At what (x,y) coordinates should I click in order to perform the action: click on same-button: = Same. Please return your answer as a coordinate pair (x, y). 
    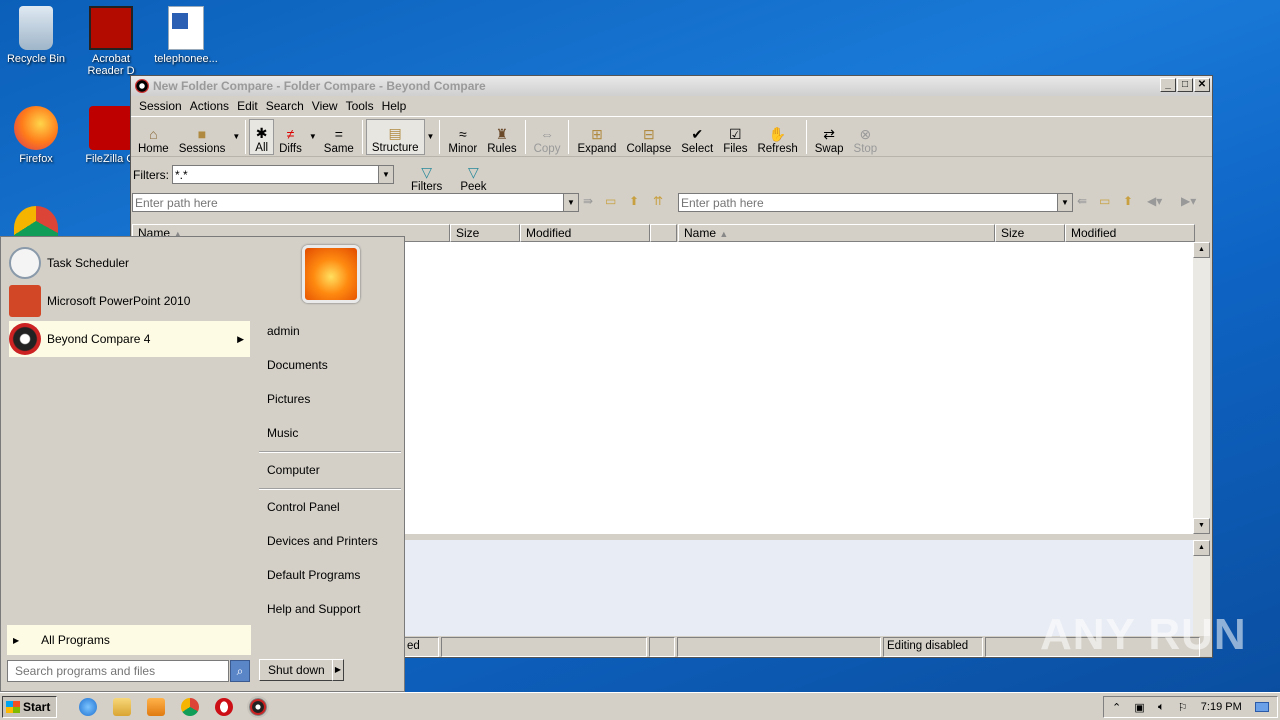
    Looking at the image, I should click on (339, 137).